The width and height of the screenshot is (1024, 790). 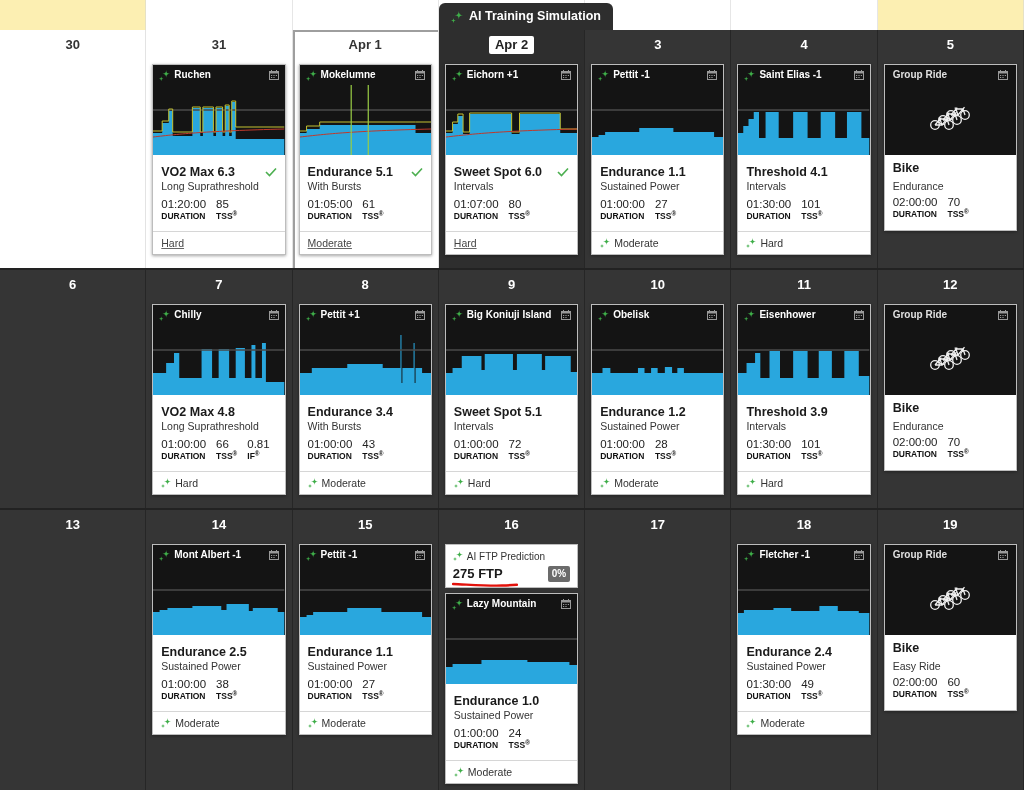 I want to click on workout-card: Chilly VO2 Max 4.8 Long Suprathreshold 01:00:00 DURATION 66 TSS$^{®}$ 0.81 IF$^{®}$ Hard, so click(x=219, y=399).